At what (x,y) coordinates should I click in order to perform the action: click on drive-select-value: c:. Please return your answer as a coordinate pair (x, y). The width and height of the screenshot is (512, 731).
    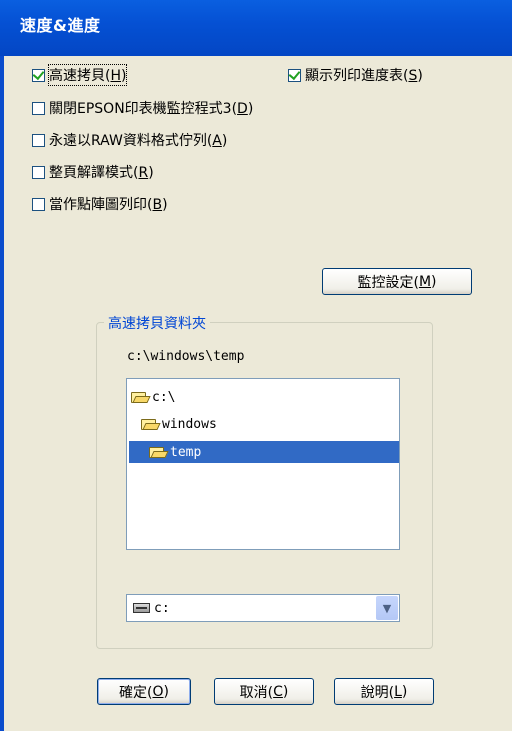
    Looking at the image, I should click on (162, 608).